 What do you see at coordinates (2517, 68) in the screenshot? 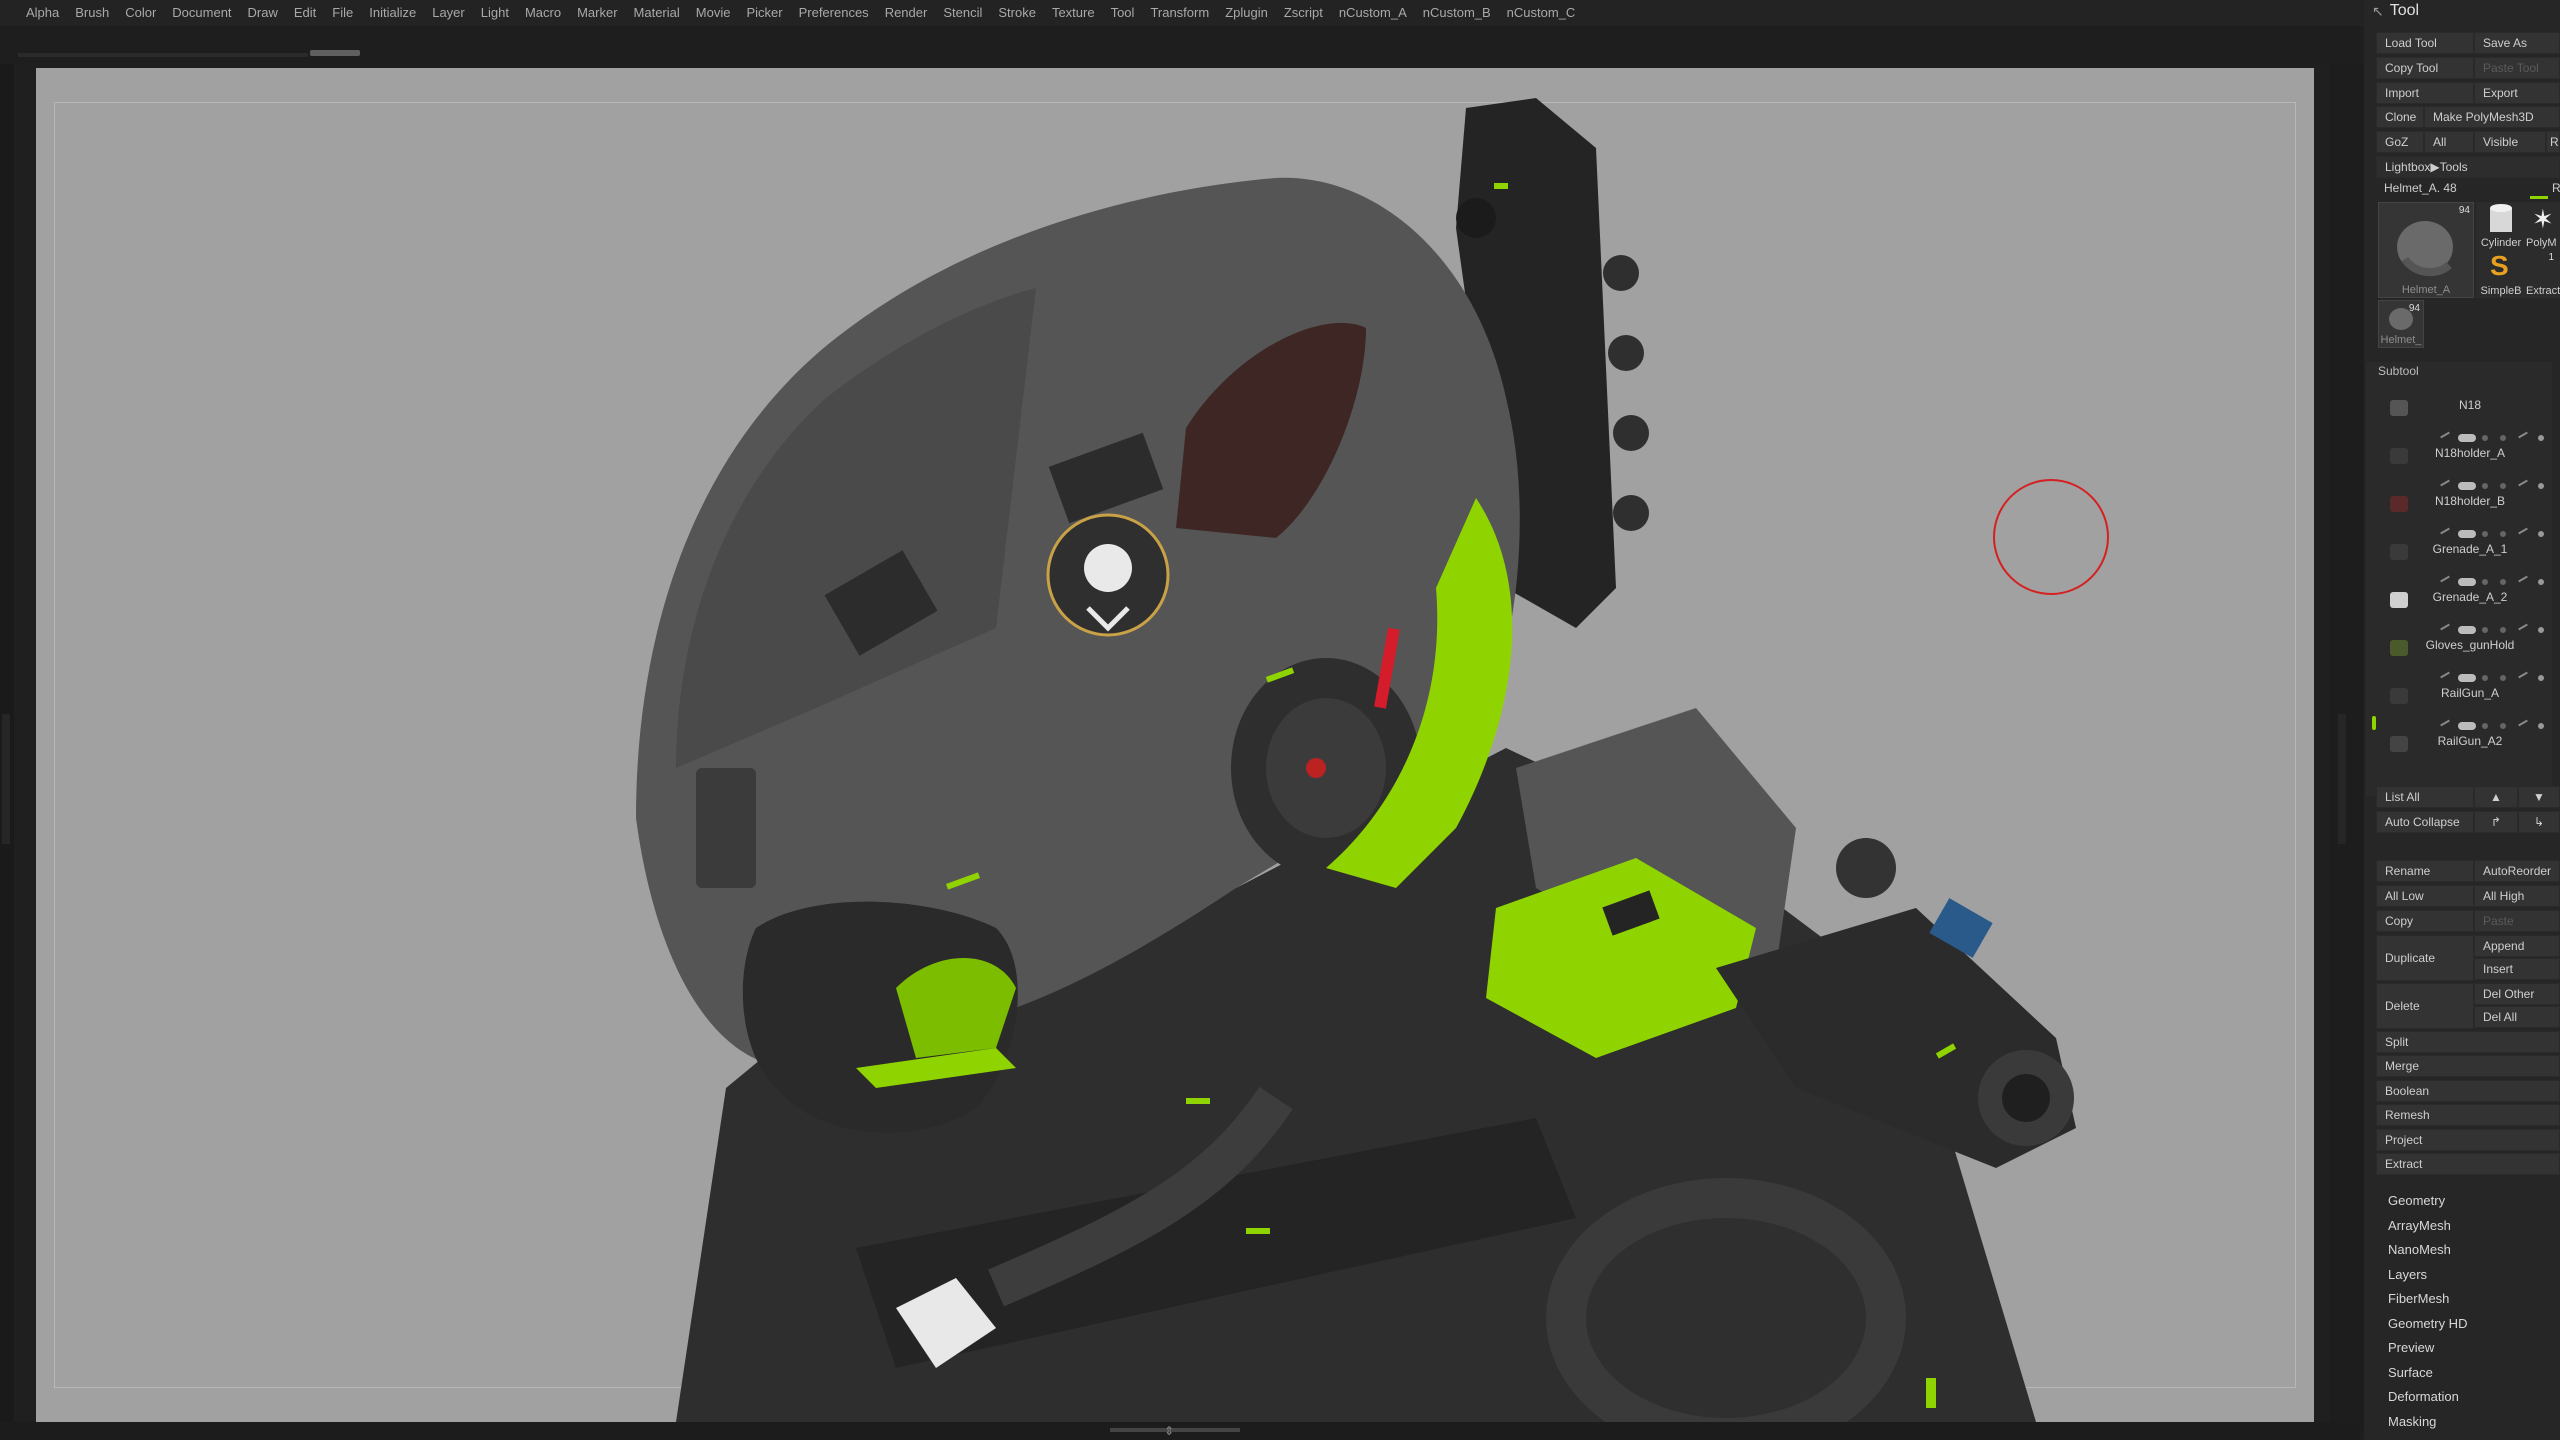
I see `paste-tool-button: Paste Tool` at bounding box center [2517, 68].